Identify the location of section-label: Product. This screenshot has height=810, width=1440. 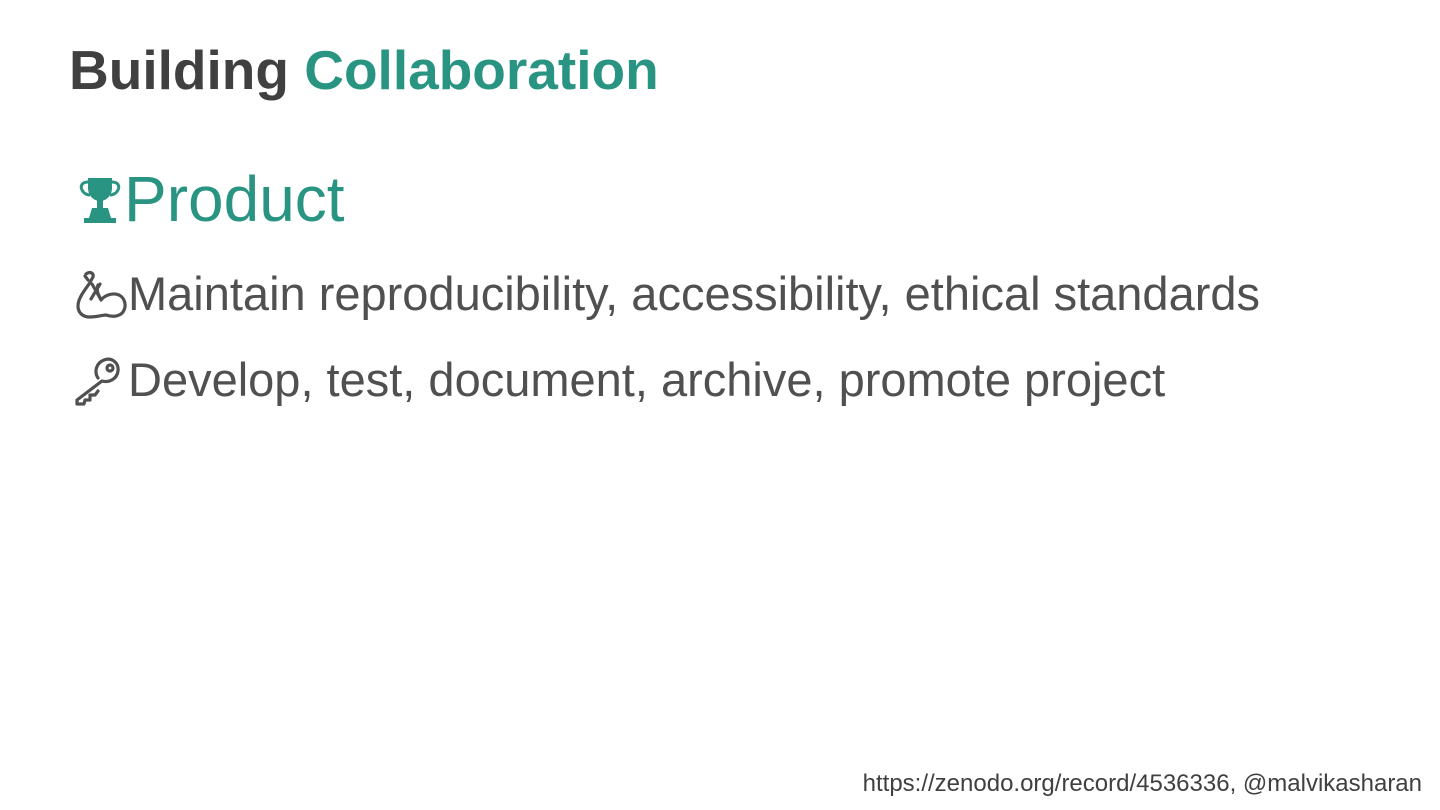
(234, 199).